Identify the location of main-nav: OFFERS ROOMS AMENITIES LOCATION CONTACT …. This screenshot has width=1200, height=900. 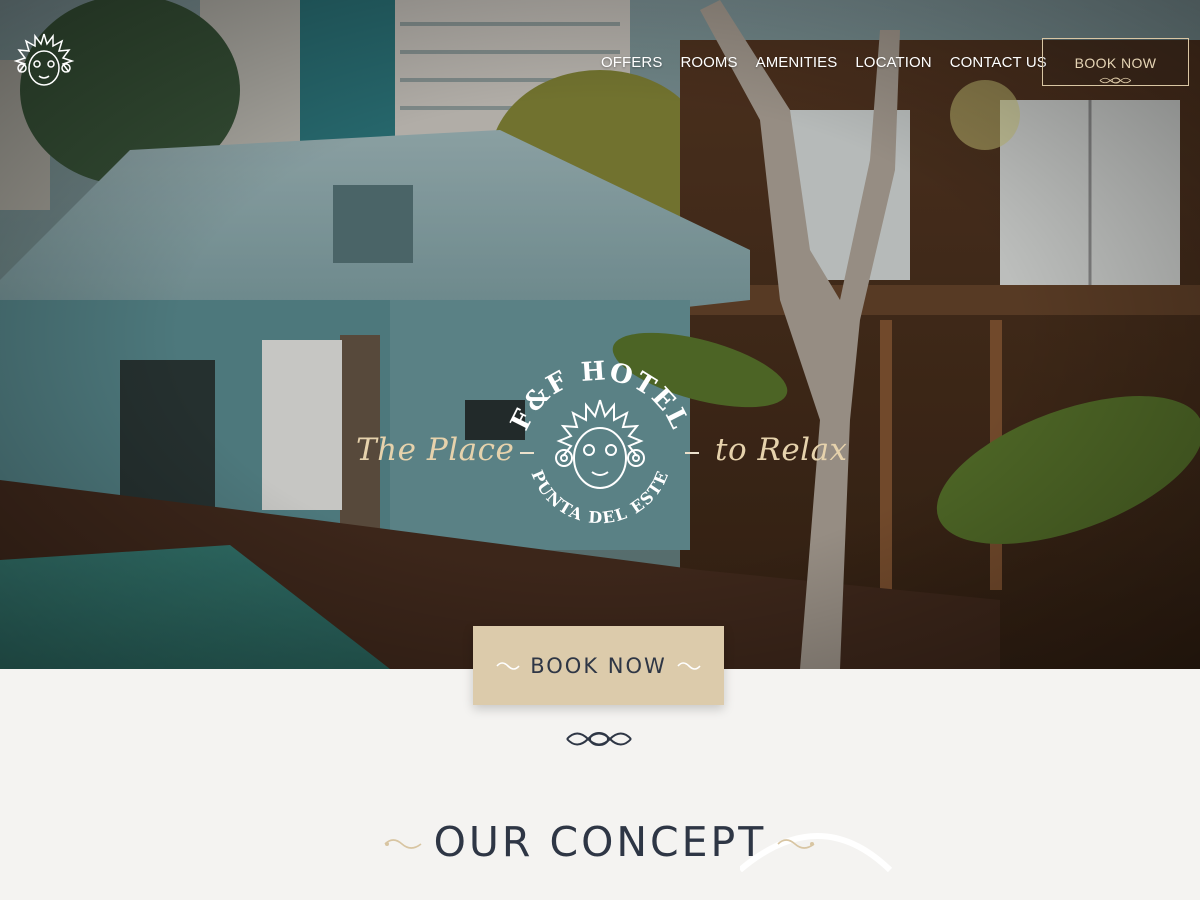
(824, 63).